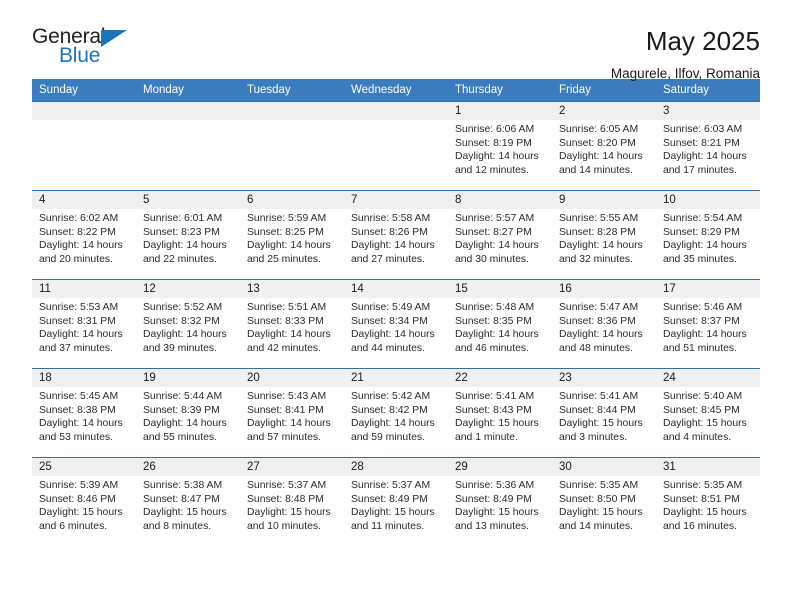  I want to click on sunrise-time: Sunrise: 5:46 AM, so click(703, 307).